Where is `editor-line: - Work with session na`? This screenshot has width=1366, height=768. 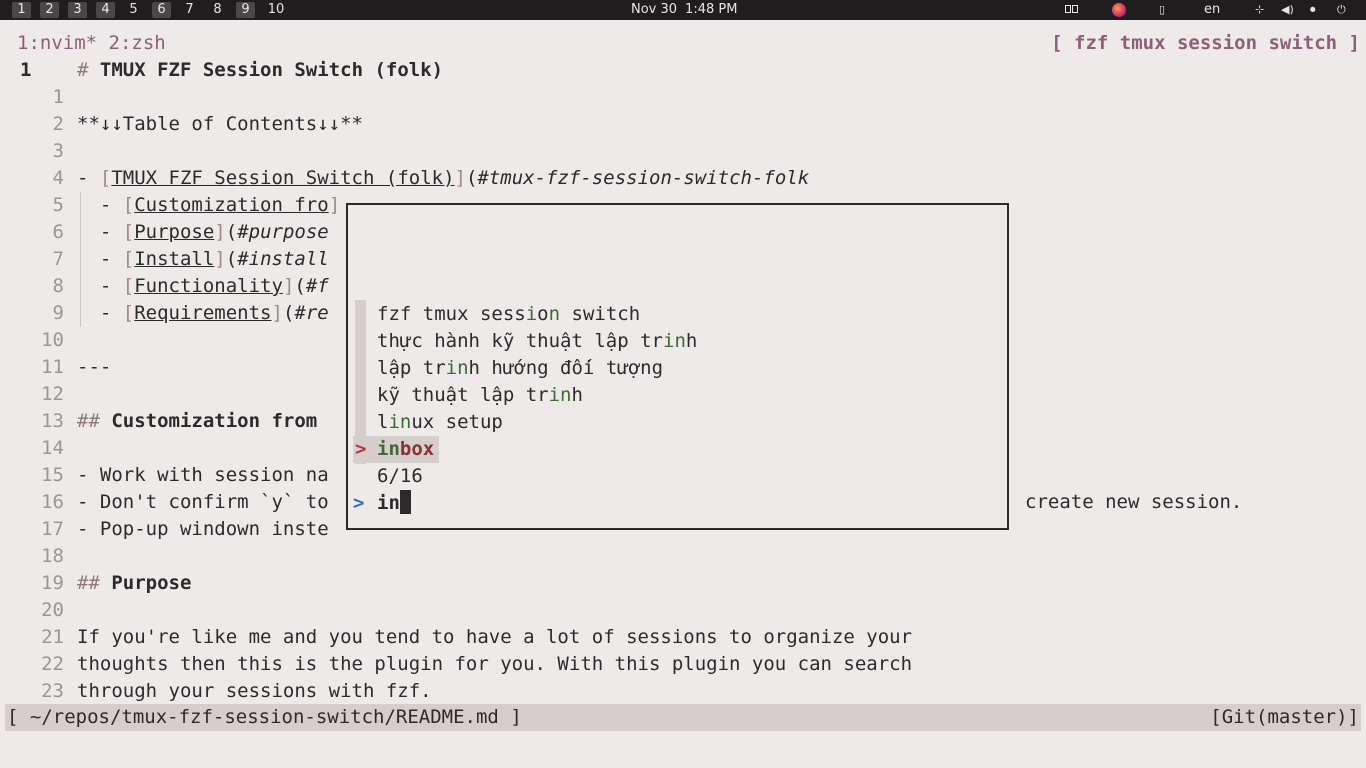 editor-line: - Work with session na is located at coordinates (203, 475).